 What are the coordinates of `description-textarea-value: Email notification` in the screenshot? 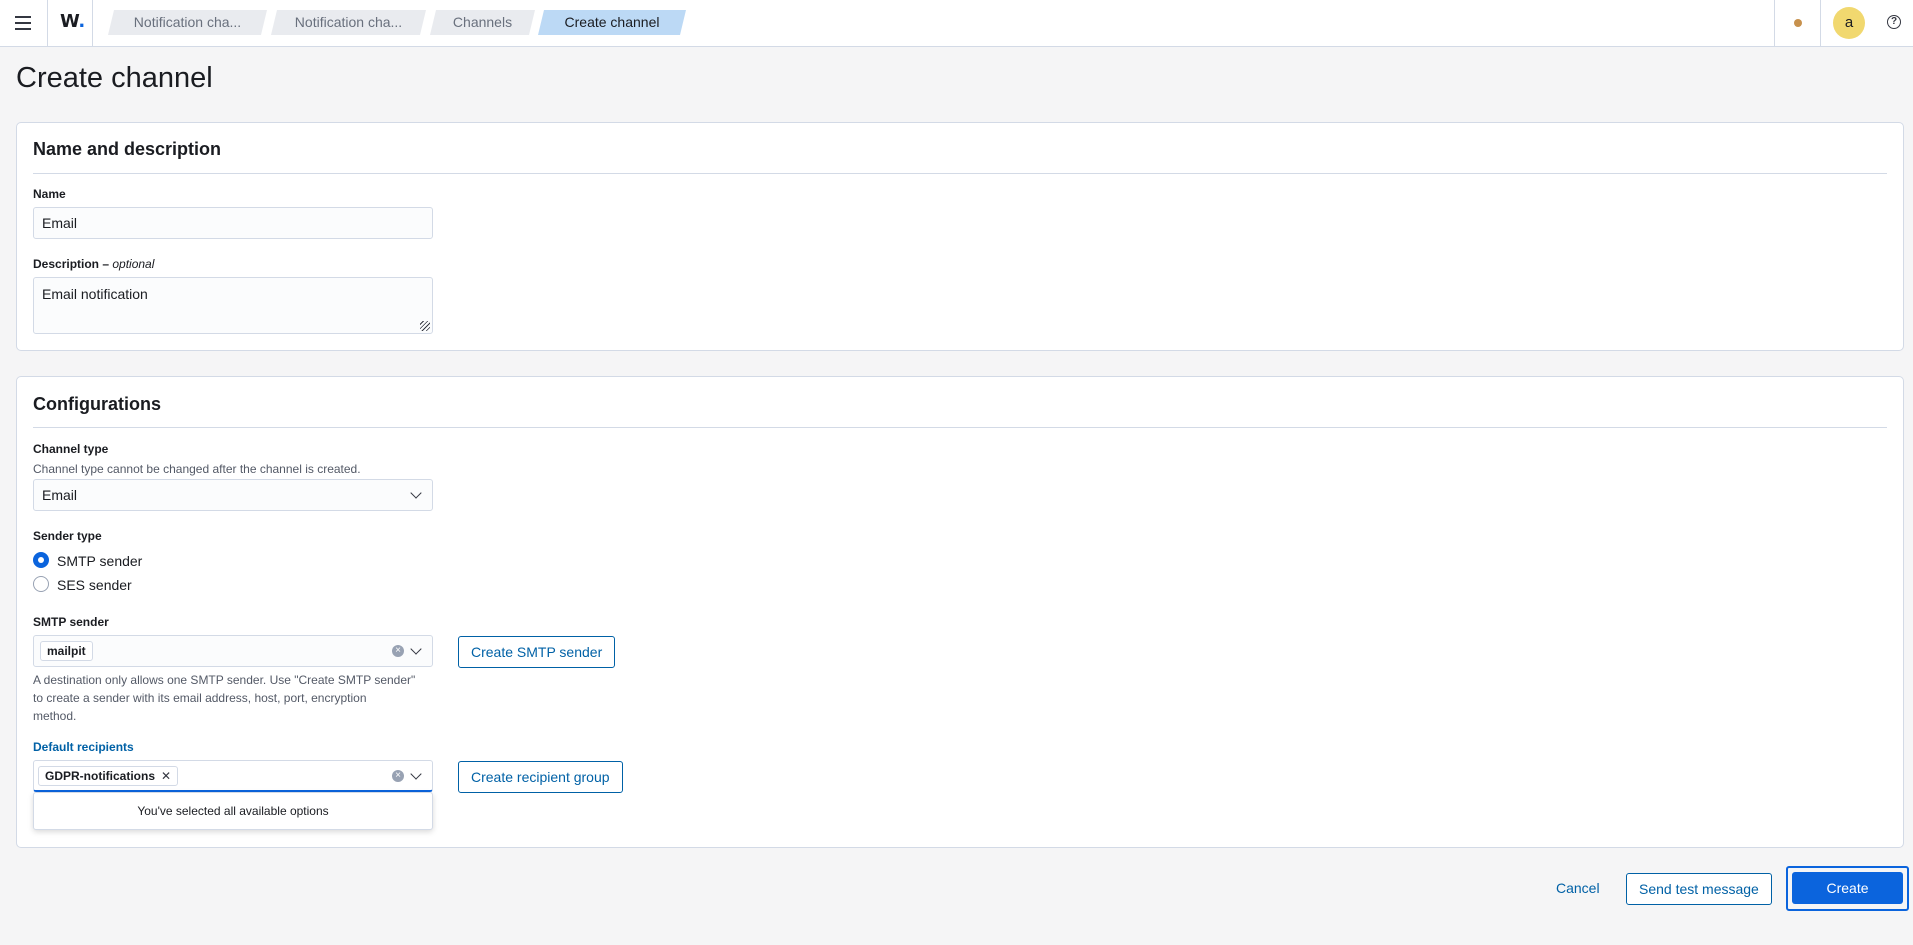 It's located at (95, 294).